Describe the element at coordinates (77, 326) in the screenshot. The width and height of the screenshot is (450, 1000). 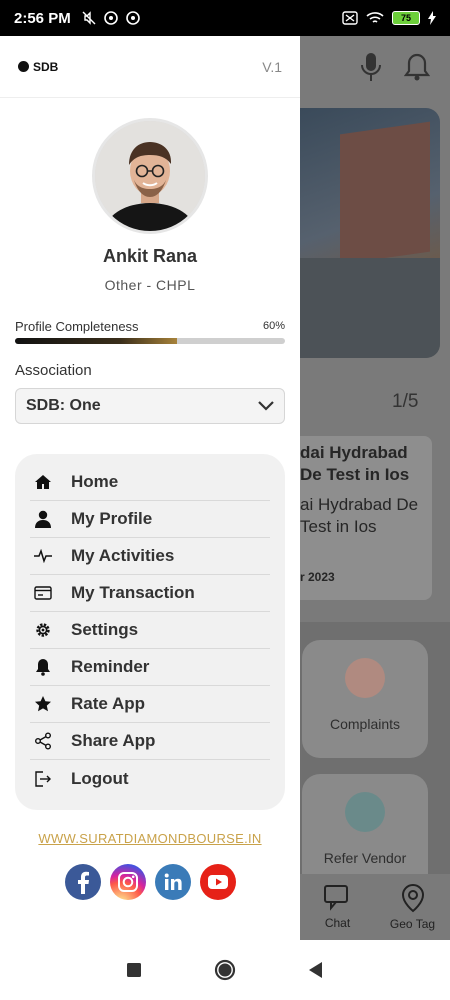
I see `profile-completeness-label: Profile Completeness` at that location.